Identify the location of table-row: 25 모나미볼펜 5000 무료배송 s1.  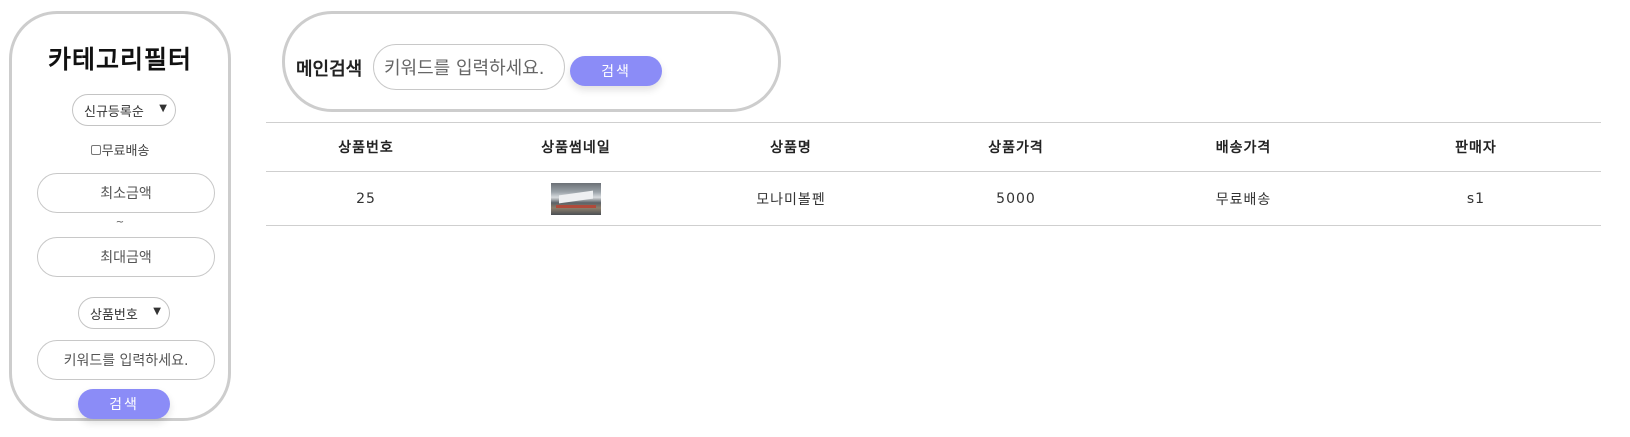
(933, 199).